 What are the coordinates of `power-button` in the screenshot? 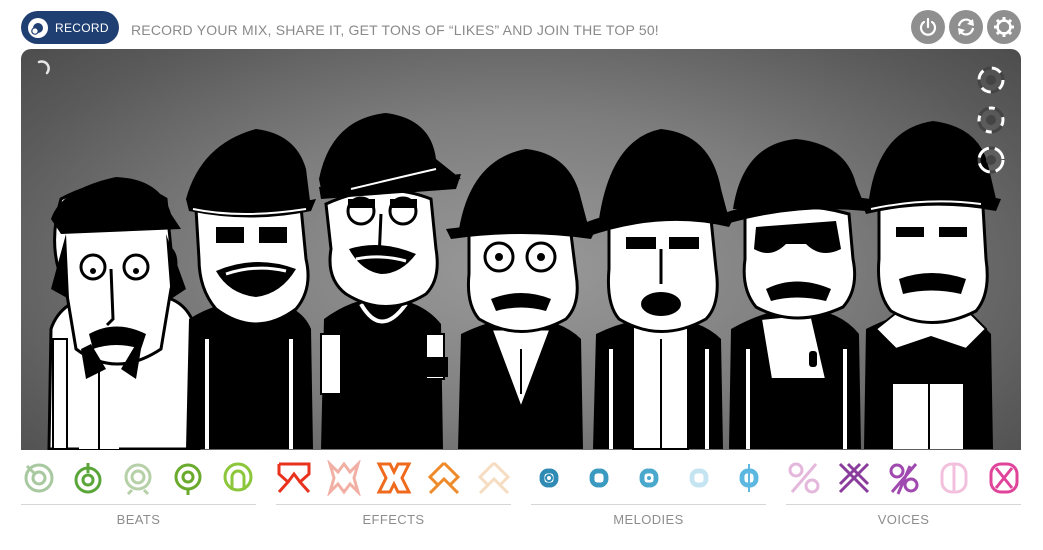 It's located at (928, 27).